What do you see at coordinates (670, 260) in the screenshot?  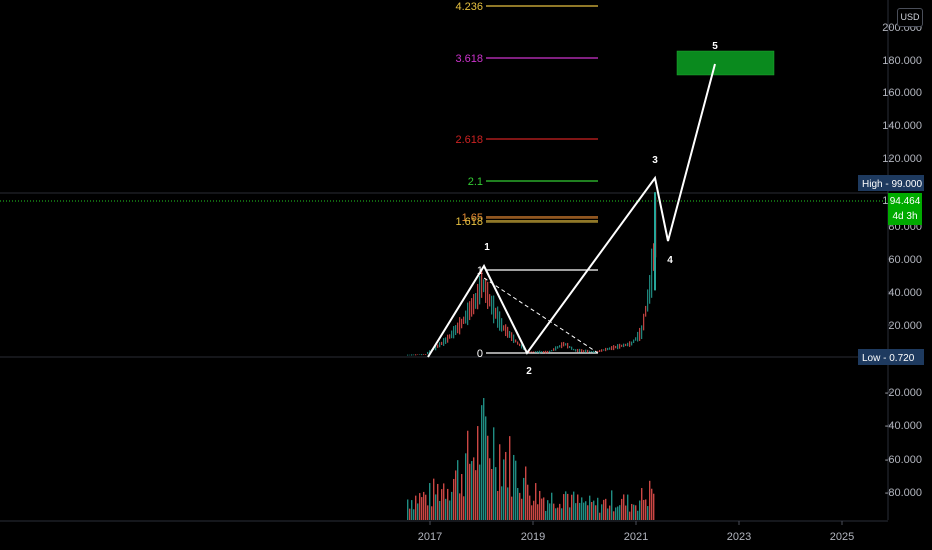 I see `wave-label: 4` at bounding box center [670, 260].